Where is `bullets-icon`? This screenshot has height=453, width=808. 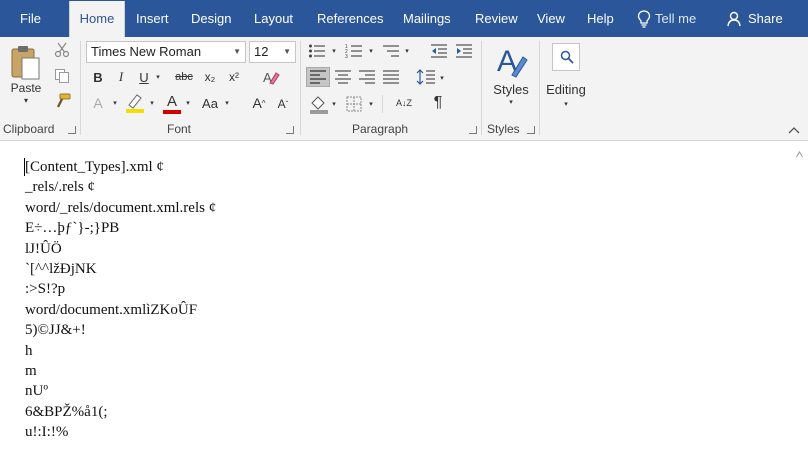
bullets-icon is located at coordinates (317, 51).